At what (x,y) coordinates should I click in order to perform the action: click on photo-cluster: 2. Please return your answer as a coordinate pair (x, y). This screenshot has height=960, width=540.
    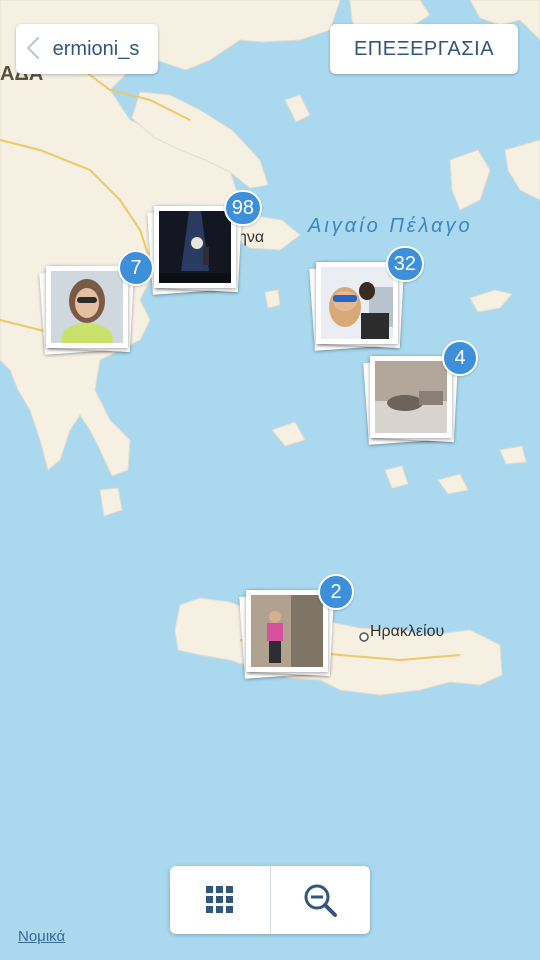
    Looking at the image, I should click on (296, 627).